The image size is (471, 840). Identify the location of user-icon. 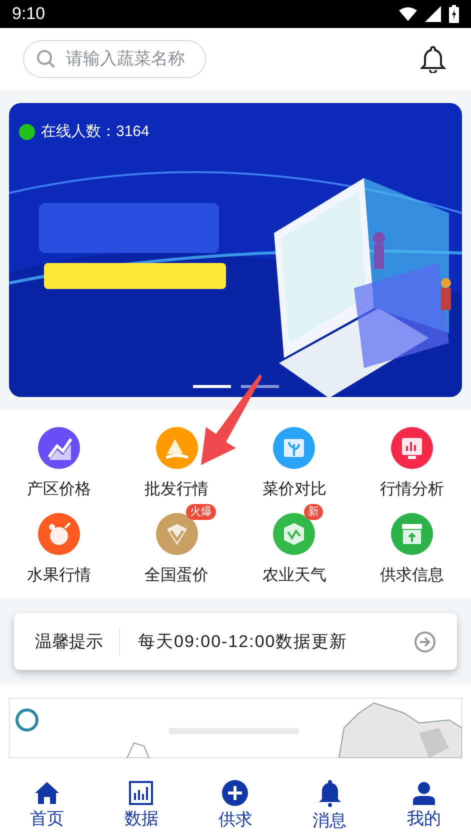
(424, 793).